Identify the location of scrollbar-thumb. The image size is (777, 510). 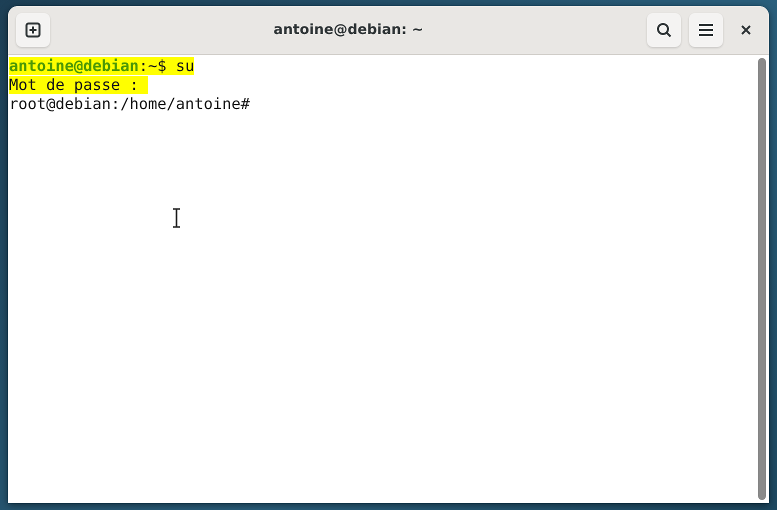
(762, 279).